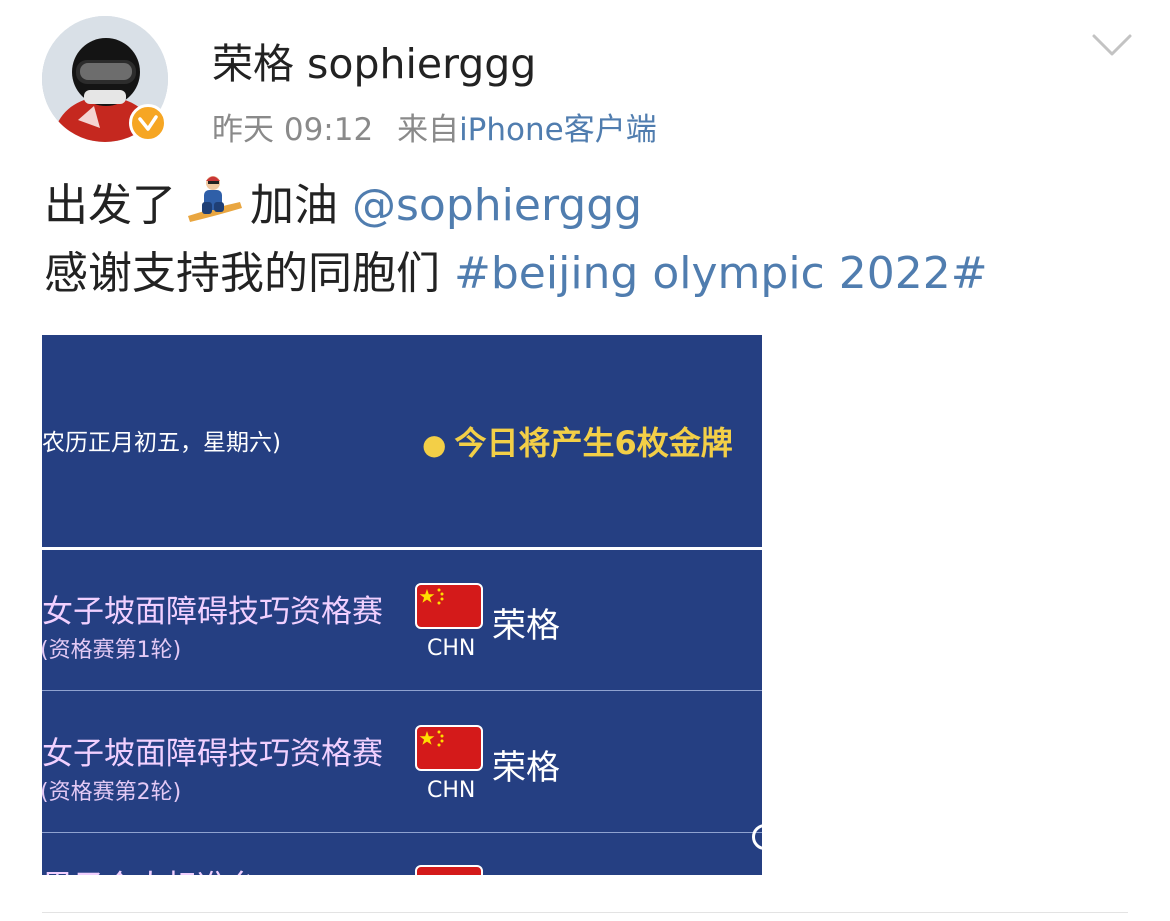 Image resolution: width=1170 pixels, height=921 pixels. What do you see at coordinates (593, 443) in the screenshot?
I see `gold-medal-text: 今日将产生6枚金牌` at bounding box center [593, 443].